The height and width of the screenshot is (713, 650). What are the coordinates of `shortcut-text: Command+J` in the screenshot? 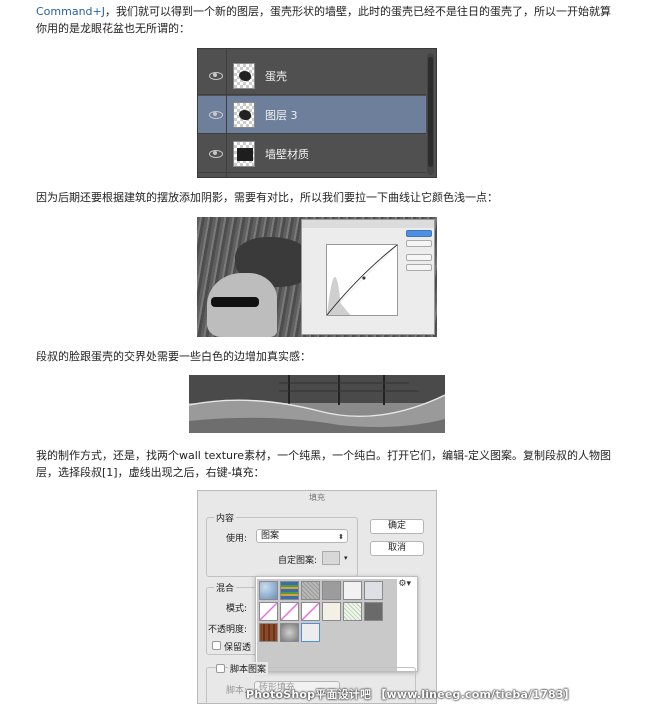 It's located at (70, 11).